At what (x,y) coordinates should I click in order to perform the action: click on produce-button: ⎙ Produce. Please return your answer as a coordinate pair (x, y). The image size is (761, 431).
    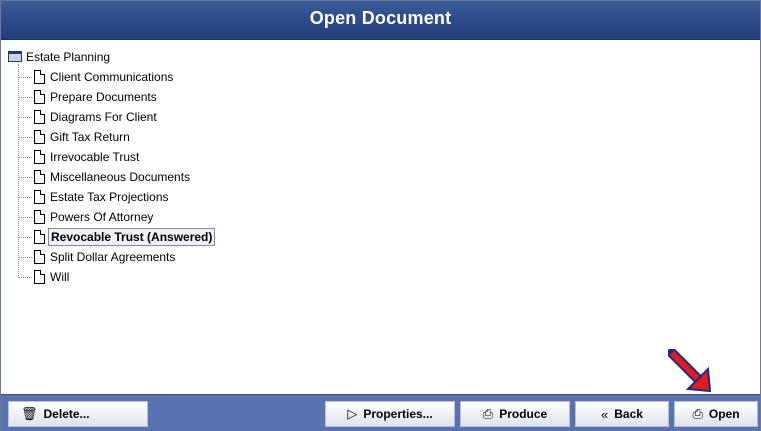
    Looking at the image, I should click on (515, 414).